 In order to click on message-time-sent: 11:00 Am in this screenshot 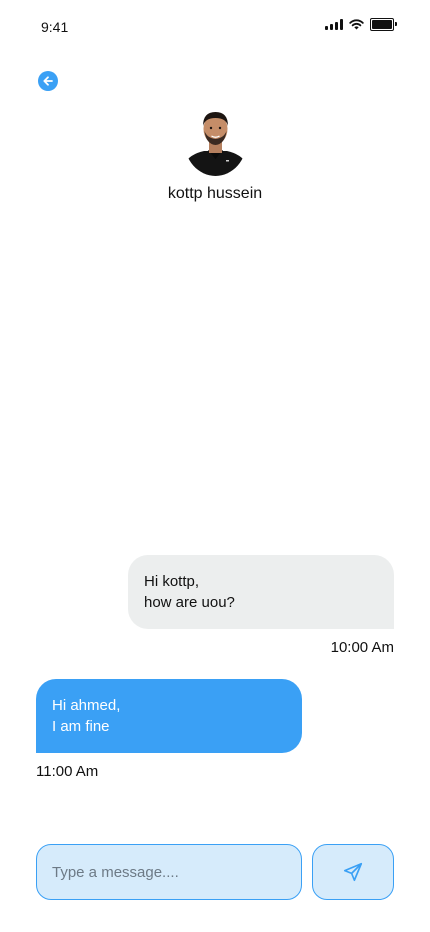, I will do `click(67, 771)`.